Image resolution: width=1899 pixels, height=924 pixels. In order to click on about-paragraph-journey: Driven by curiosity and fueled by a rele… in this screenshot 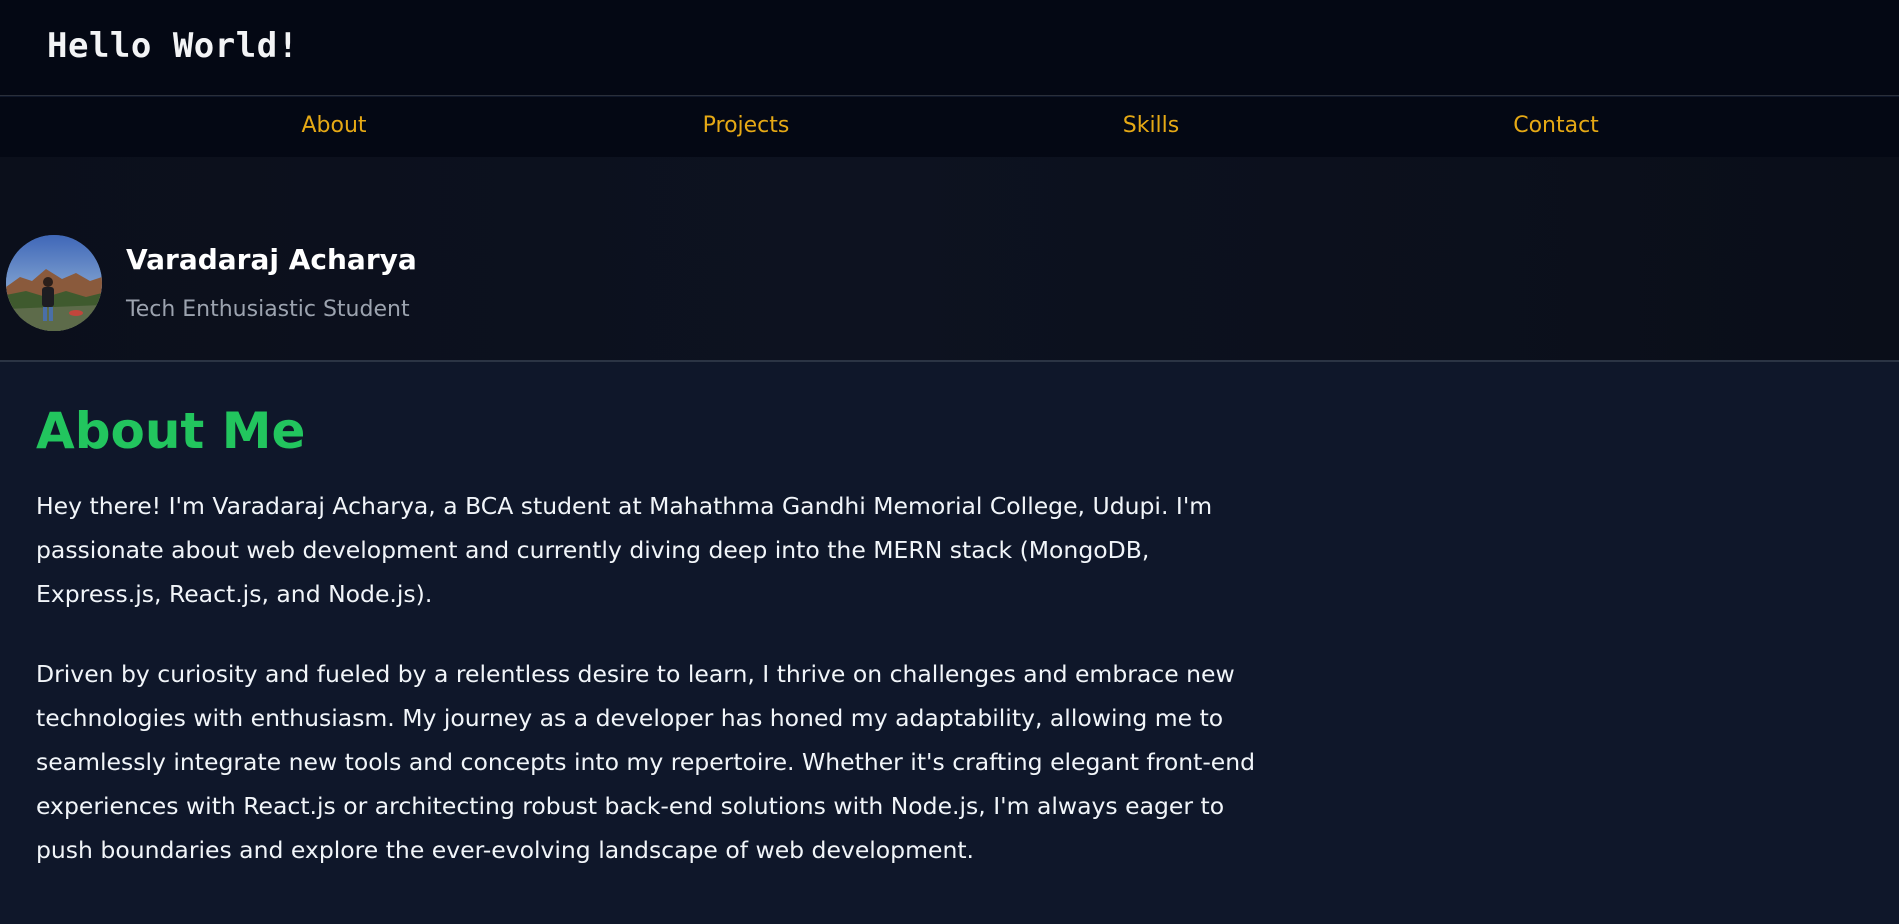, I will do `click(646, 762)`.